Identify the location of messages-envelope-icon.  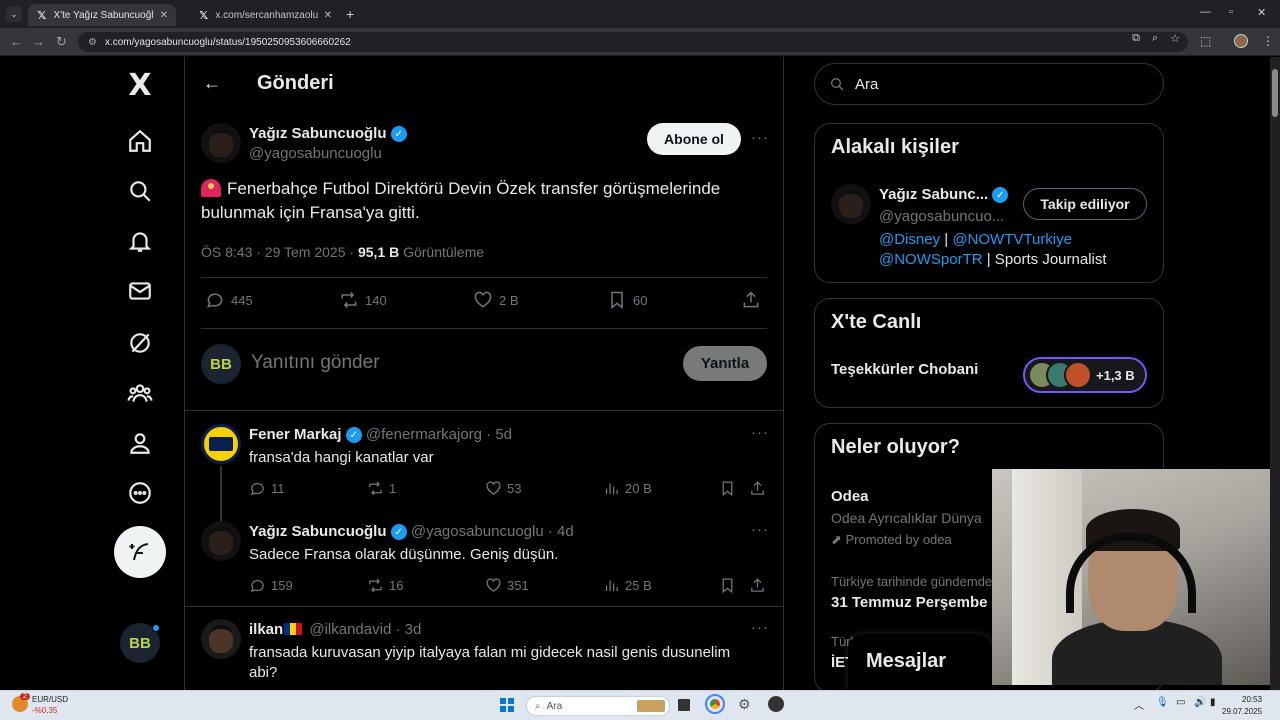
(140, 291).